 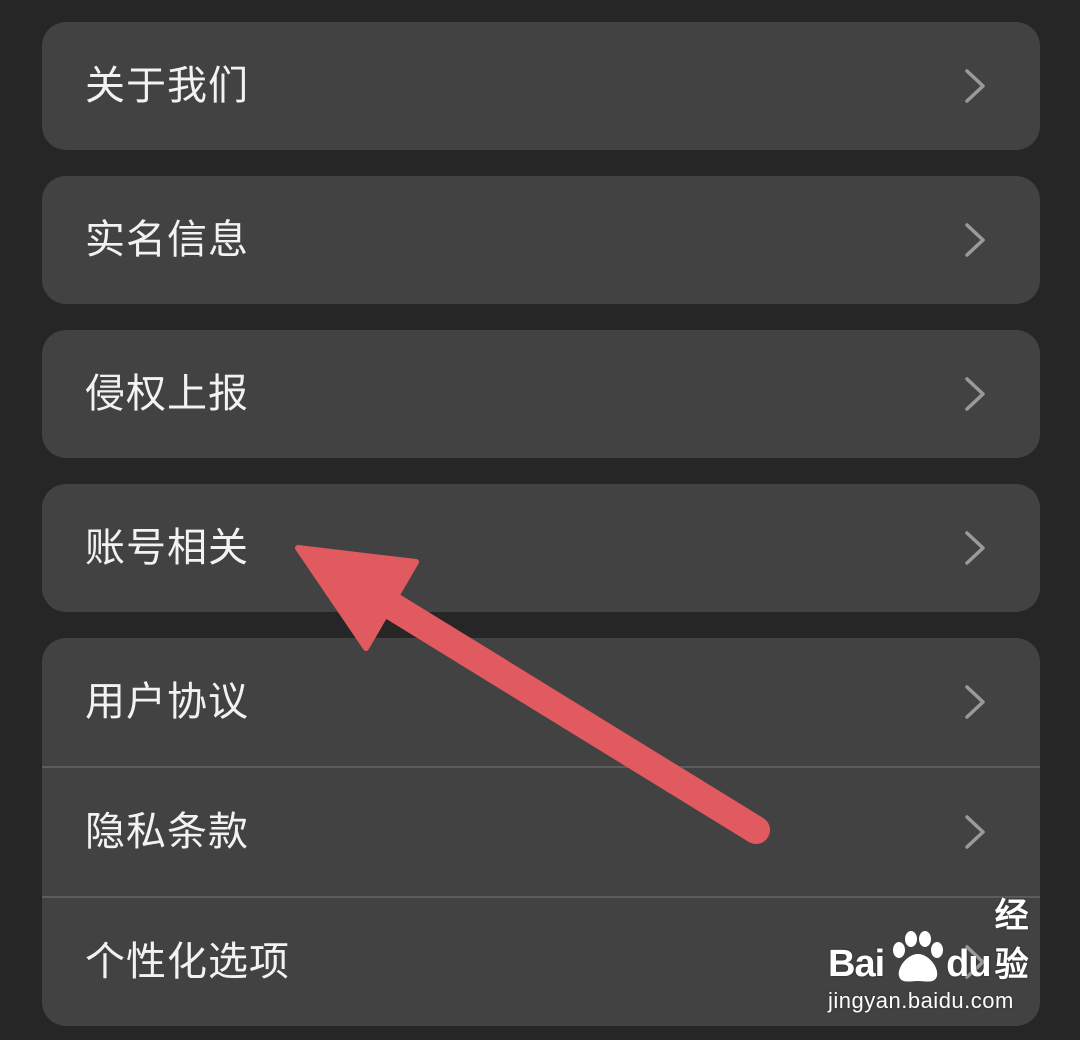 I want to click on menu-card-infringement-report: 侵权上报, so click(x=541, y=394).